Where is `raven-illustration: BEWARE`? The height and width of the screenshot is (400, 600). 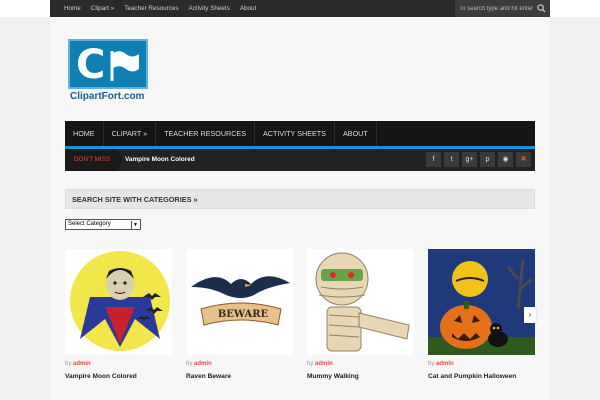
raven-illustration: BEWARE is located at coordinates (240, 301).